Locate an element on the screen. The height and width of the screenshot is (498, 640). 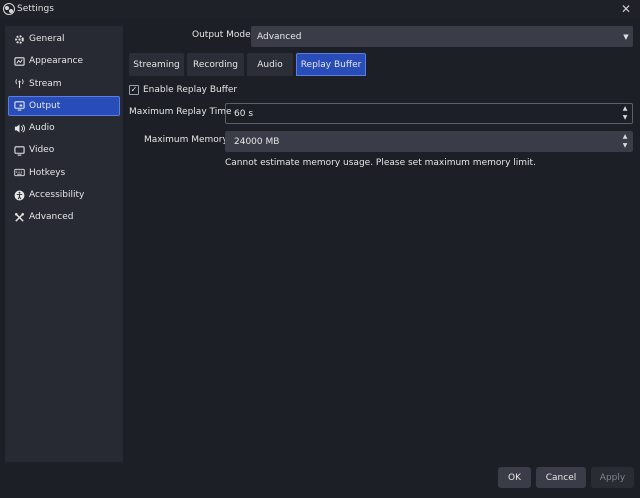
cancel-button: Cancel is located at coordinates (561, 477).